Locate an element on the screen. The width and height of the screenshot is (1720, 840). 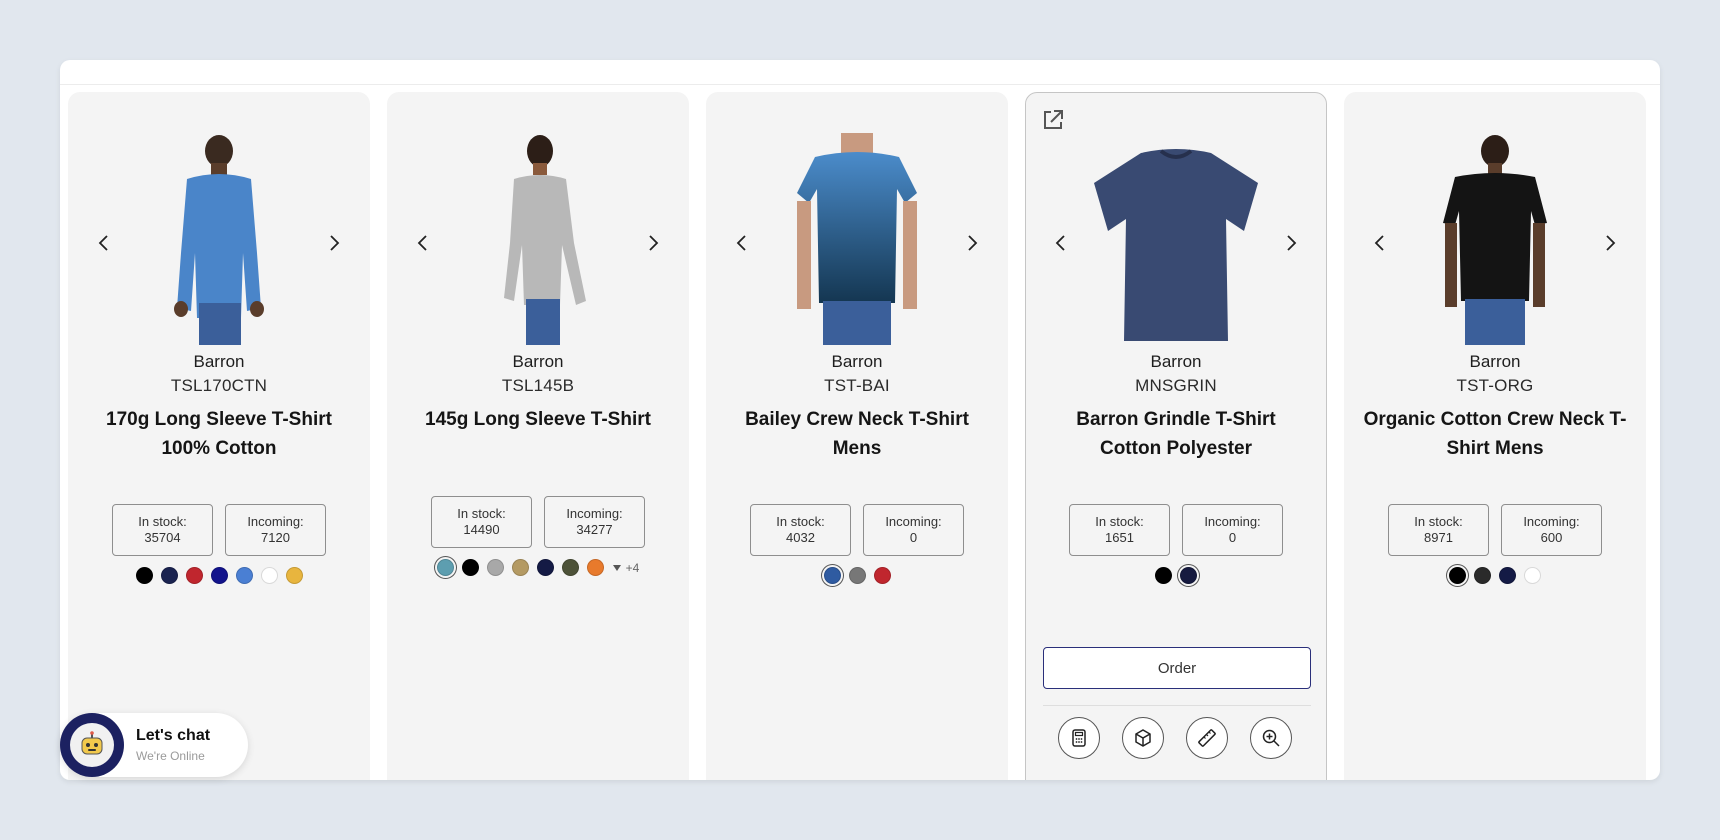
chat-widget: Let's chat We're Online is located at coordinates (154, 745).